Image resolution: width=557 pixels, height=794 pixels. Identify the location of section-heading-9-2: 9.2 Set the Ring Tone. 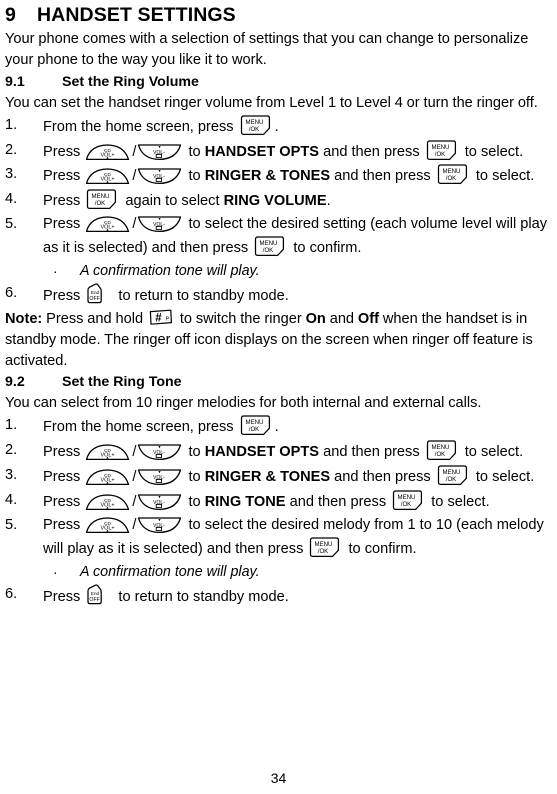
(277, 382).